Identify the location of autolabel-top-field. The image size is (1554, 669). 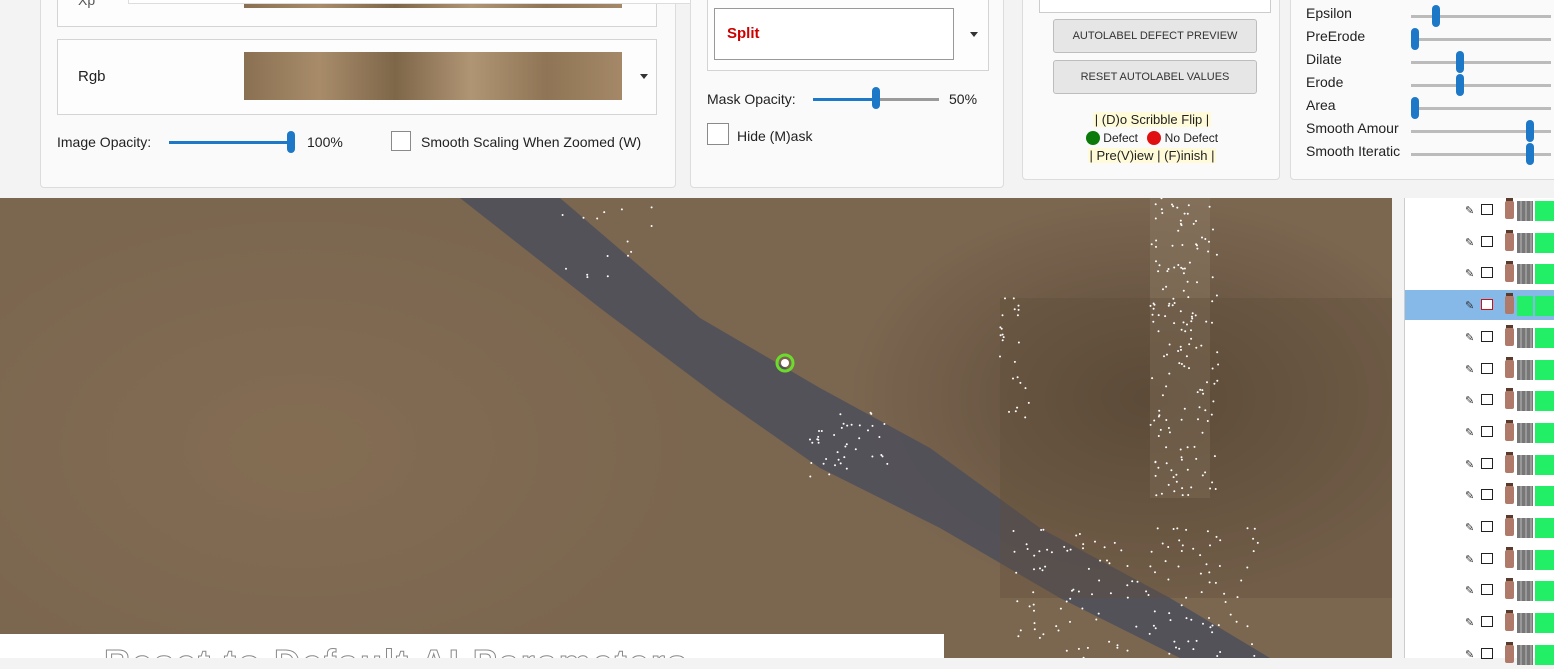
(1155, 6).